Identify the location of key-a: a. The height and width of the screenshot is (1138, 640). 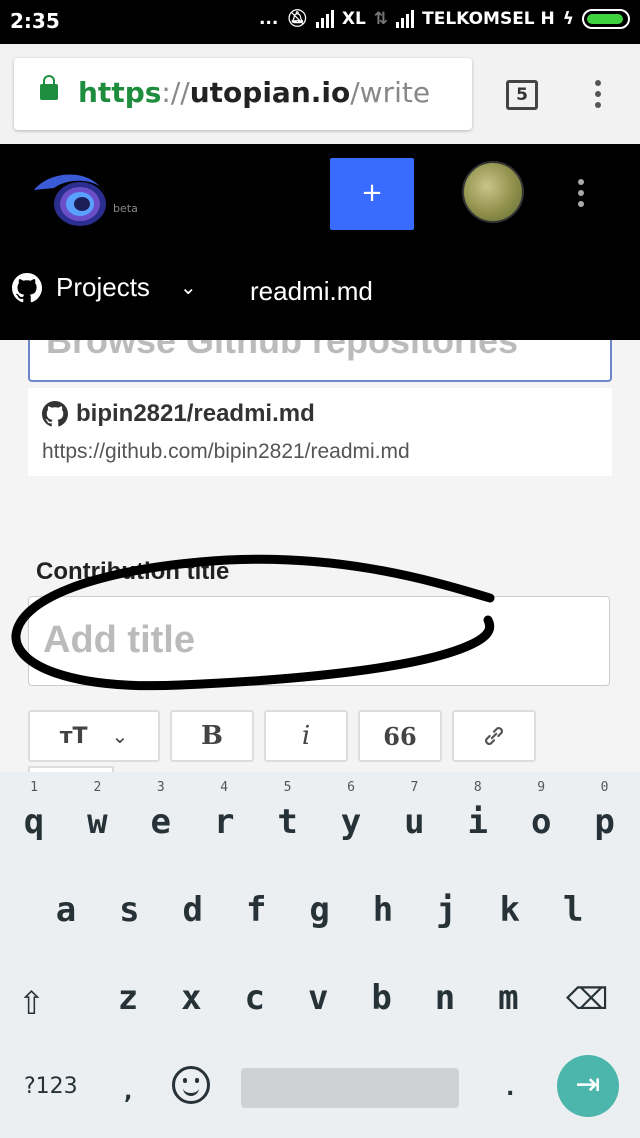
(66, 910).